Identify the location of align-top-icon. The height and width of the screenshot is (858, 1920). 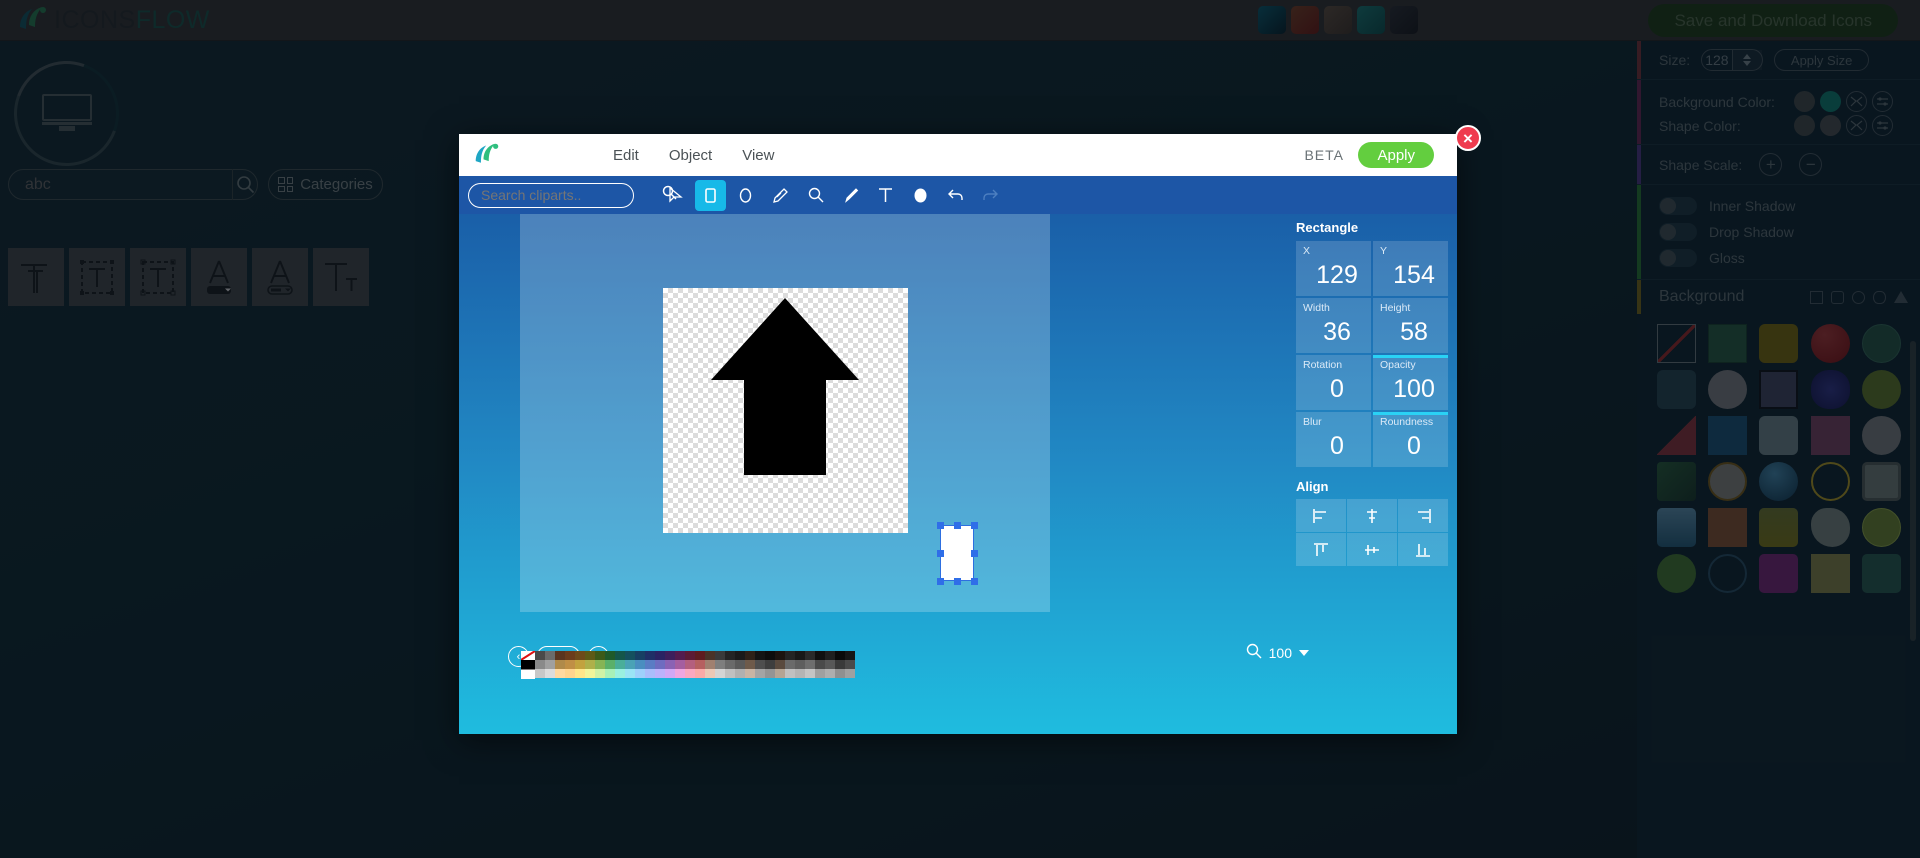
(1321, 549).